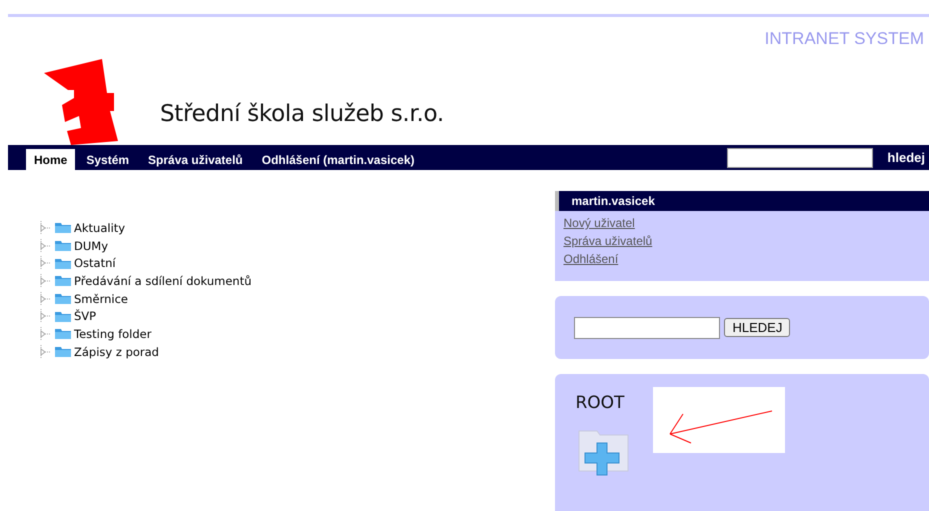  I want to click on tree-item: Aktuality, so click(100, 227).